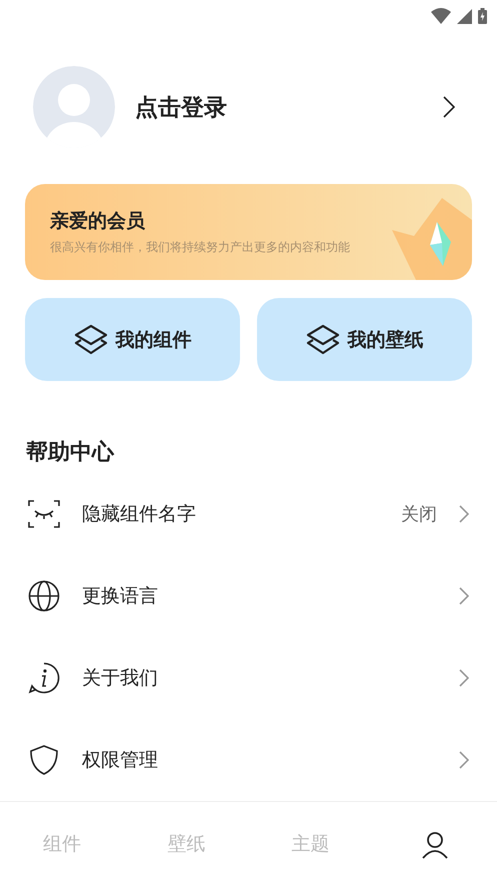 The image size is (497, 885). Describe the element at coordinates (248, 678) in the screenshot. I see `settings-row: 关于我们` at that location.